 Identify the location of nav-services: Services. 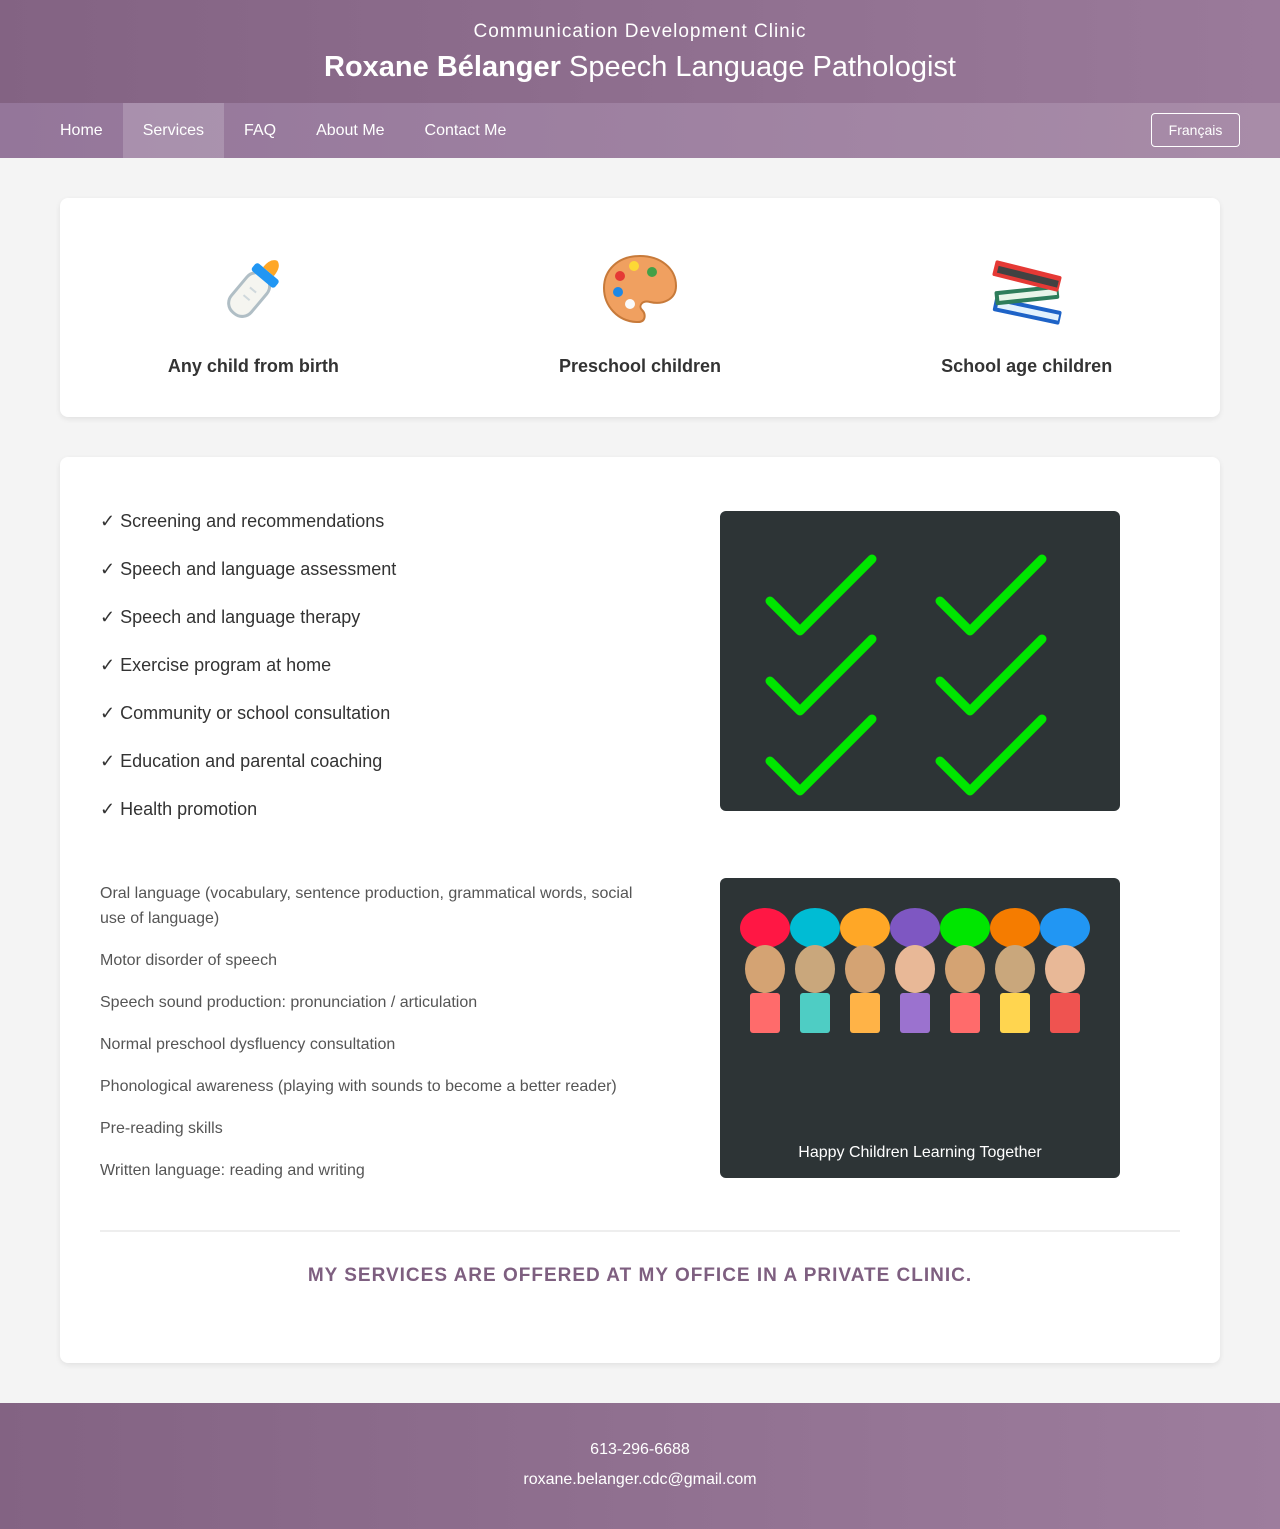
(173, 130).